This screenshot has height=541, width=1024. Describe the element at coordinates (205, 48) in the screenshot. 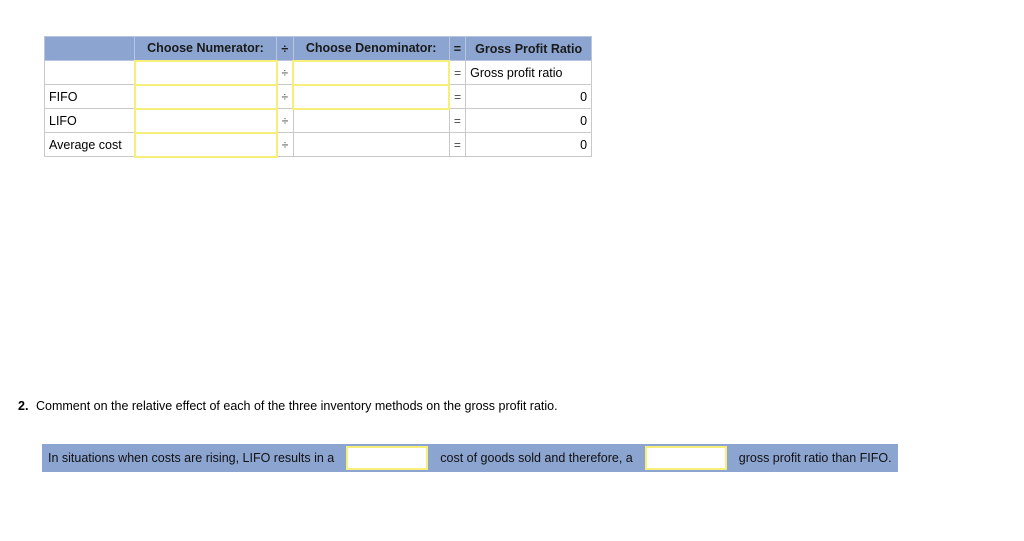

I see `header-choose-numerator: Choose Numerator:` at that location.